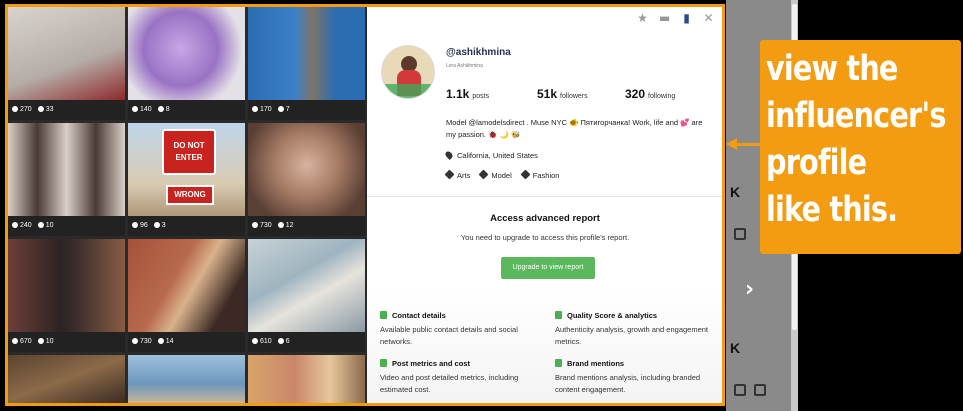 This screenshot has height=411, width=963. Describe the element at coordinates (146, 109) in the screenshot. I see `likes-count: 140` at that location.